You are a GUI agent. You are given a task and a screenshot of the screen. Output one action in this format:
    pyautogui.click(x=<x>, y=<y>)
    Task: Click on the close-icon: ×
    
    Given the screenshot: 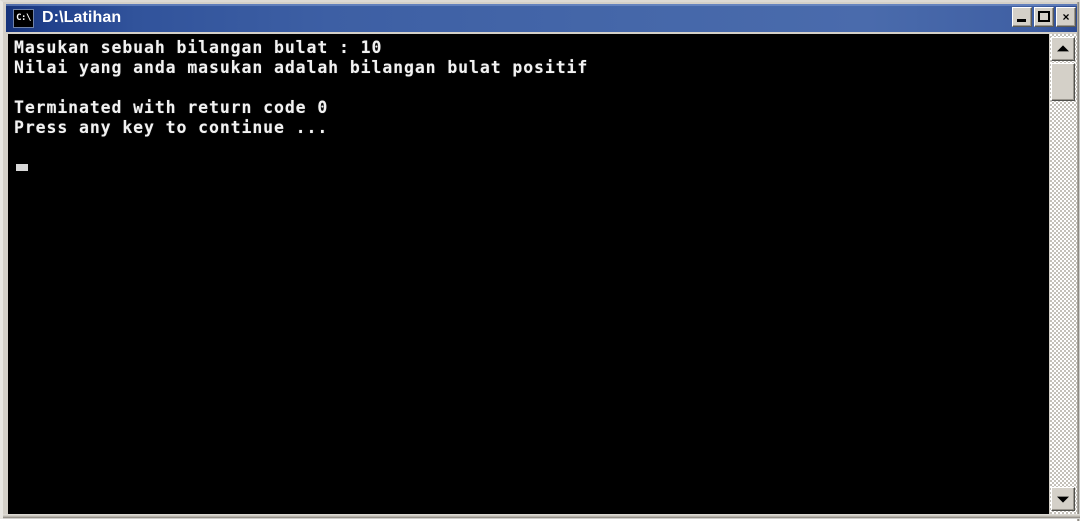 What is the action you would take?
    pyautogui.click(x=1066, y=17)
    